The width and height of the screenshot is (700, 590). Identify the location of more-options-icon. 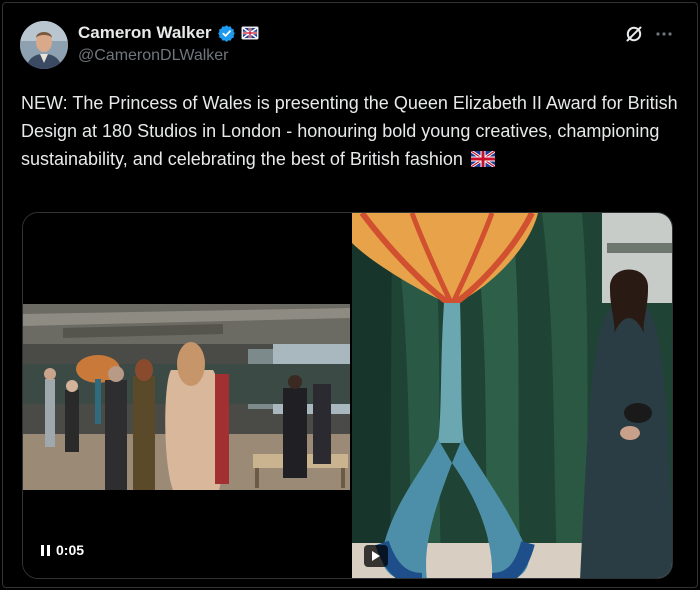
(664, 34).